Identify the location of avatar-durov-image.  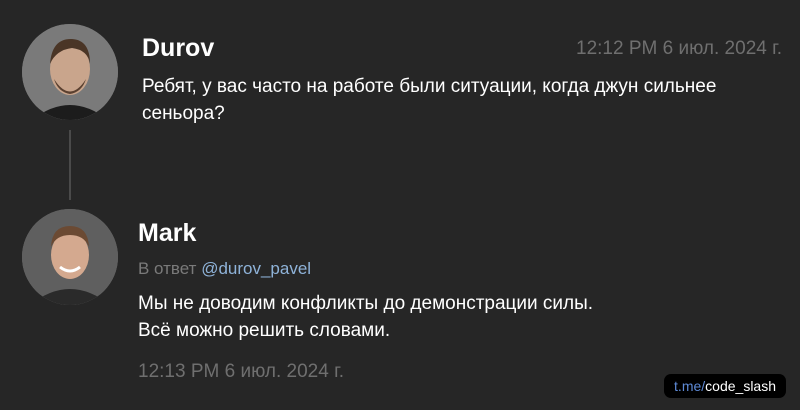
(70, 72).